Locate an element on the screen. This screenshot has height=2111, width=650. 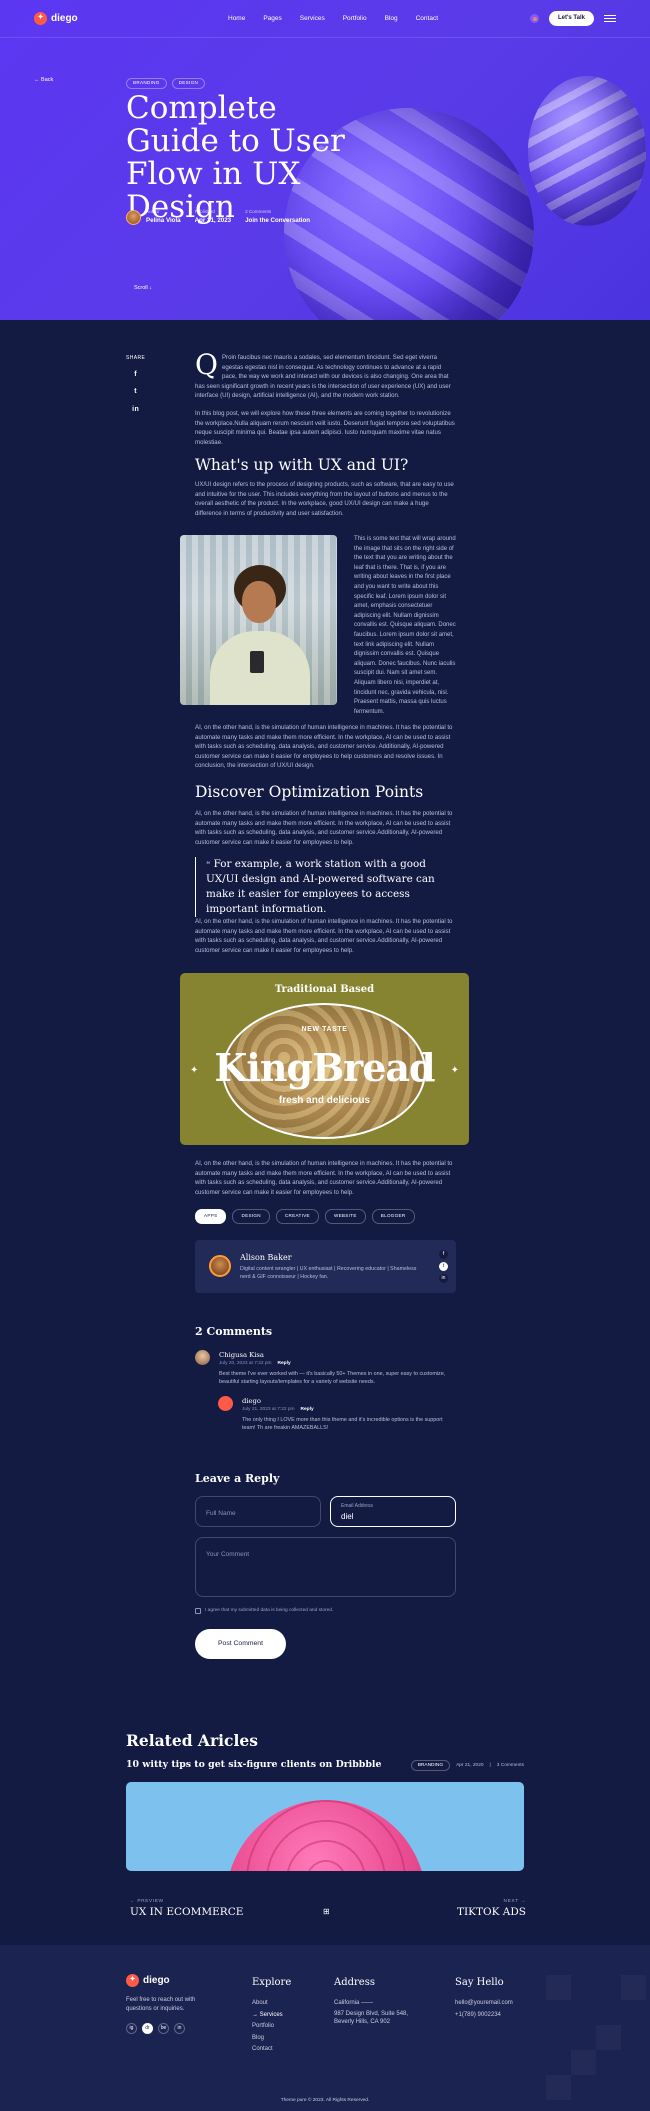
footer-link: → Services is located at coordinates (271, 2016).